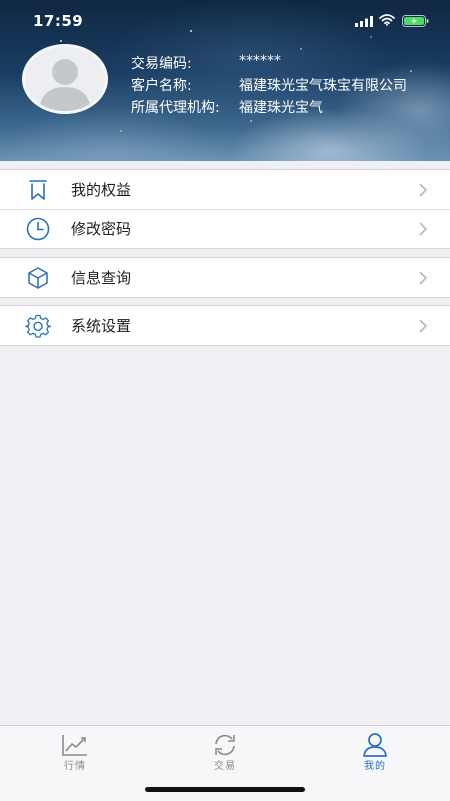 The image size is (450, 801). What do you see at coordinates (260, 61) in the screenshot?
I see `trade-code-value: ******` at bounding box center [260, 61].